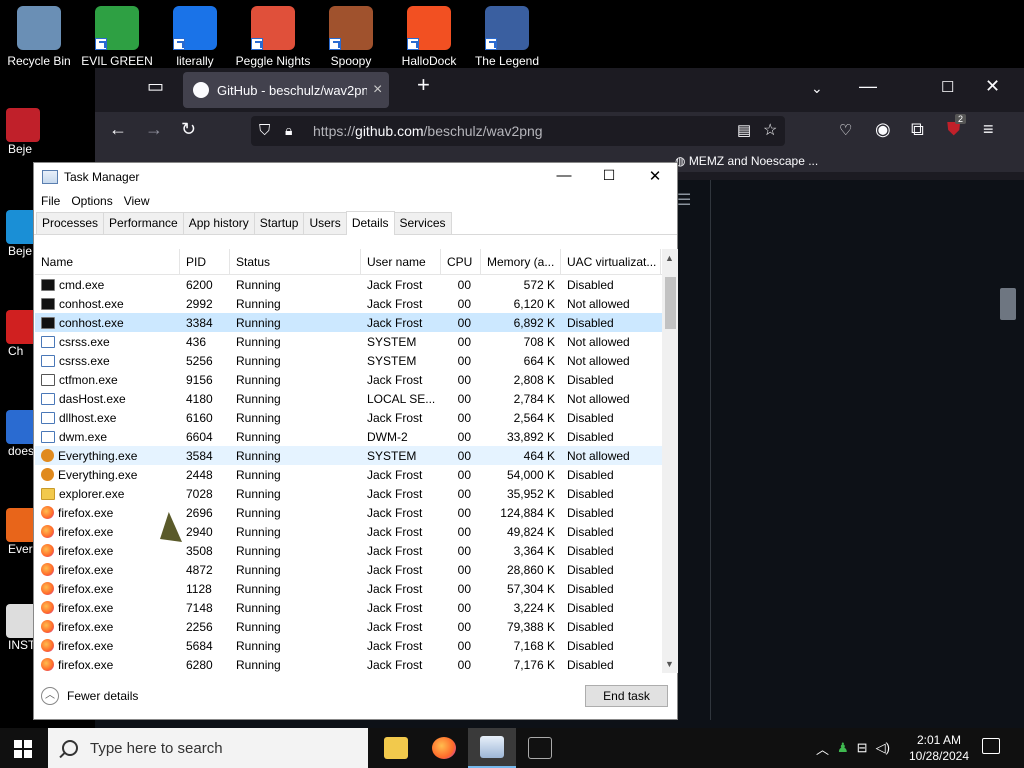 This screenshot has height=768, width=1024. What do you see at coordinates (155, 86) in the screenshot?
I see `tab-overview-icon: ▭` at bounding box center [155, 86].